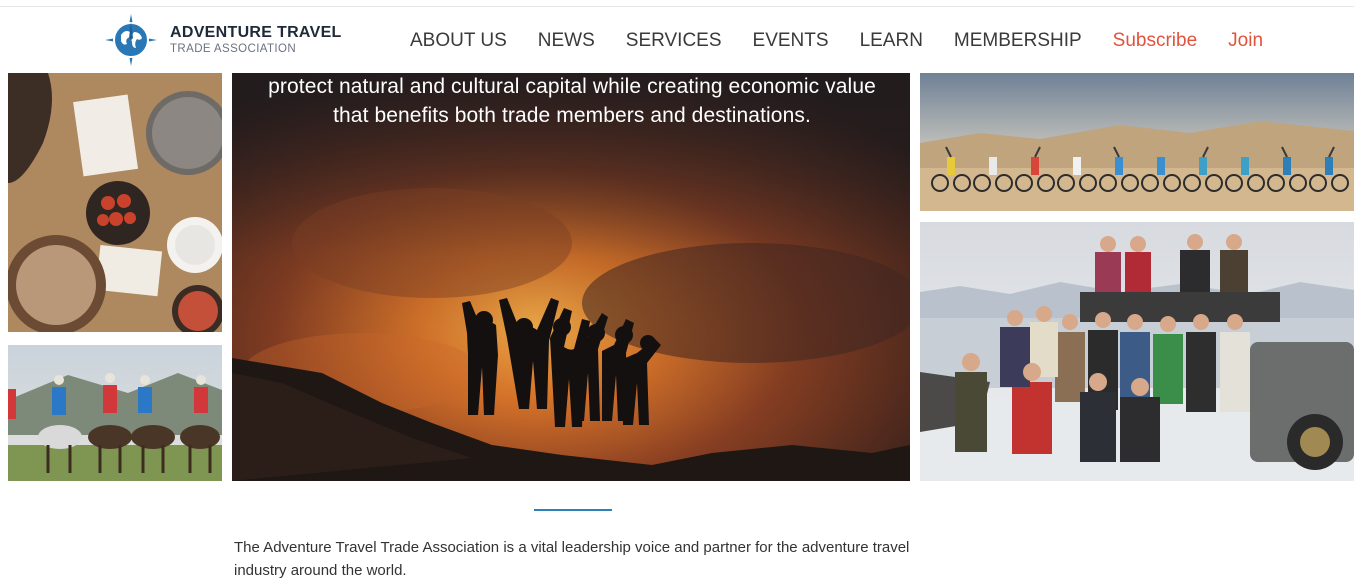  I want to click on desert-cyclists-photo, so click(1137, 142).